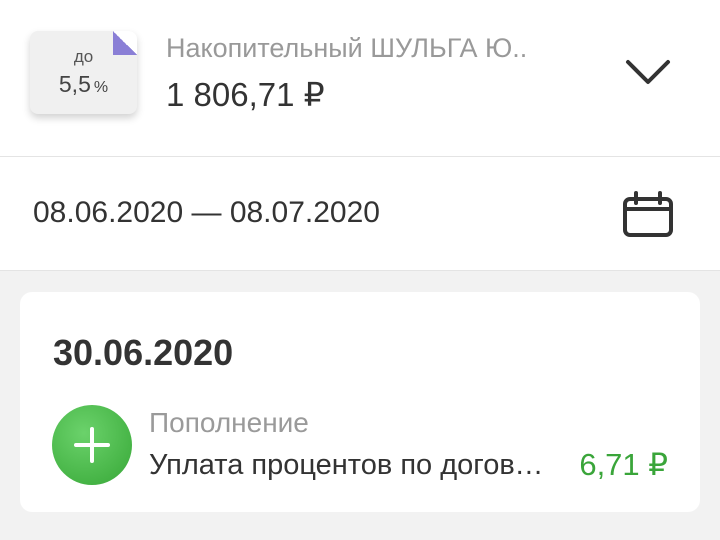 This screenshot has height=540, width=720. I want to click on rate-value-line: 5,5%, so click(83, 84).